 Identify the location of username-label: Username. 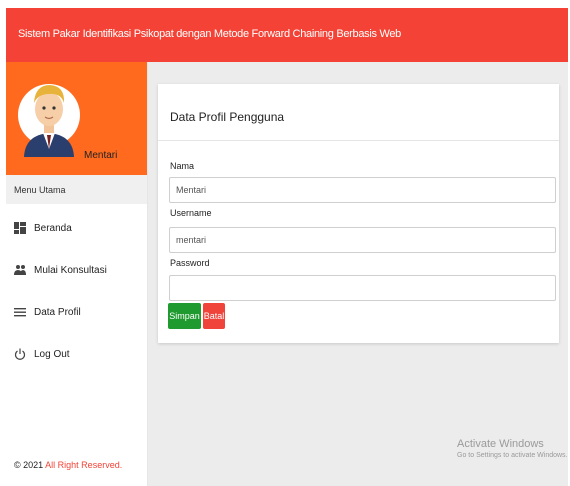
(191, 213).